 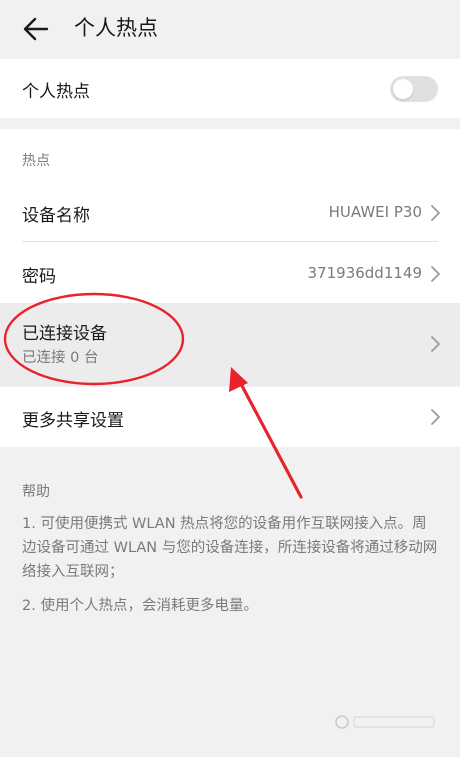 What do you see at coordinates (36, 492) in the screenshot?
I see `section-label-help: 帮助` at bounding box center [36, 492].